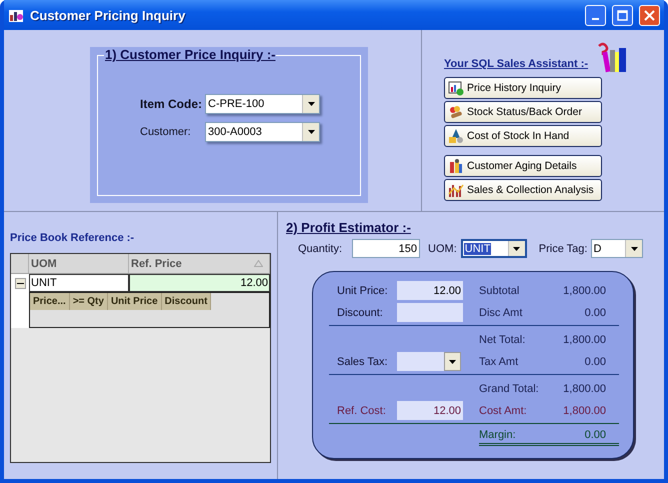  I want to click on sort-icon, so click(258, 263).